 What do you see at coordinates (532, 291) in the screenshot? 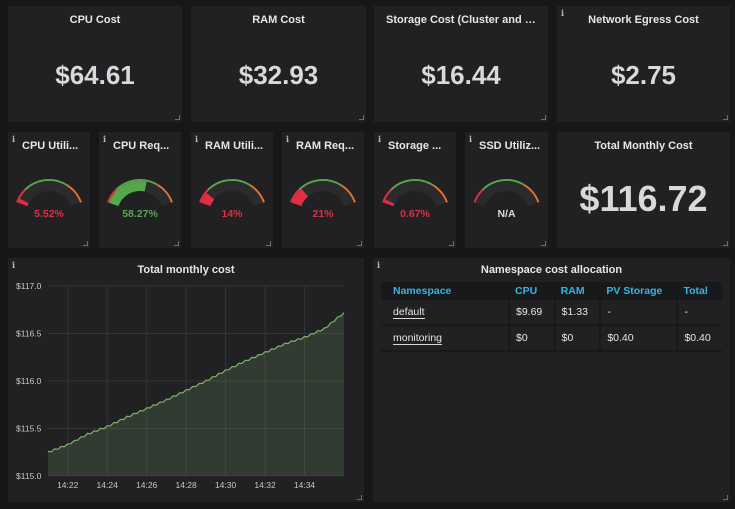
I see `column-header-cpu: CPU` at bounding box center [532, 291].